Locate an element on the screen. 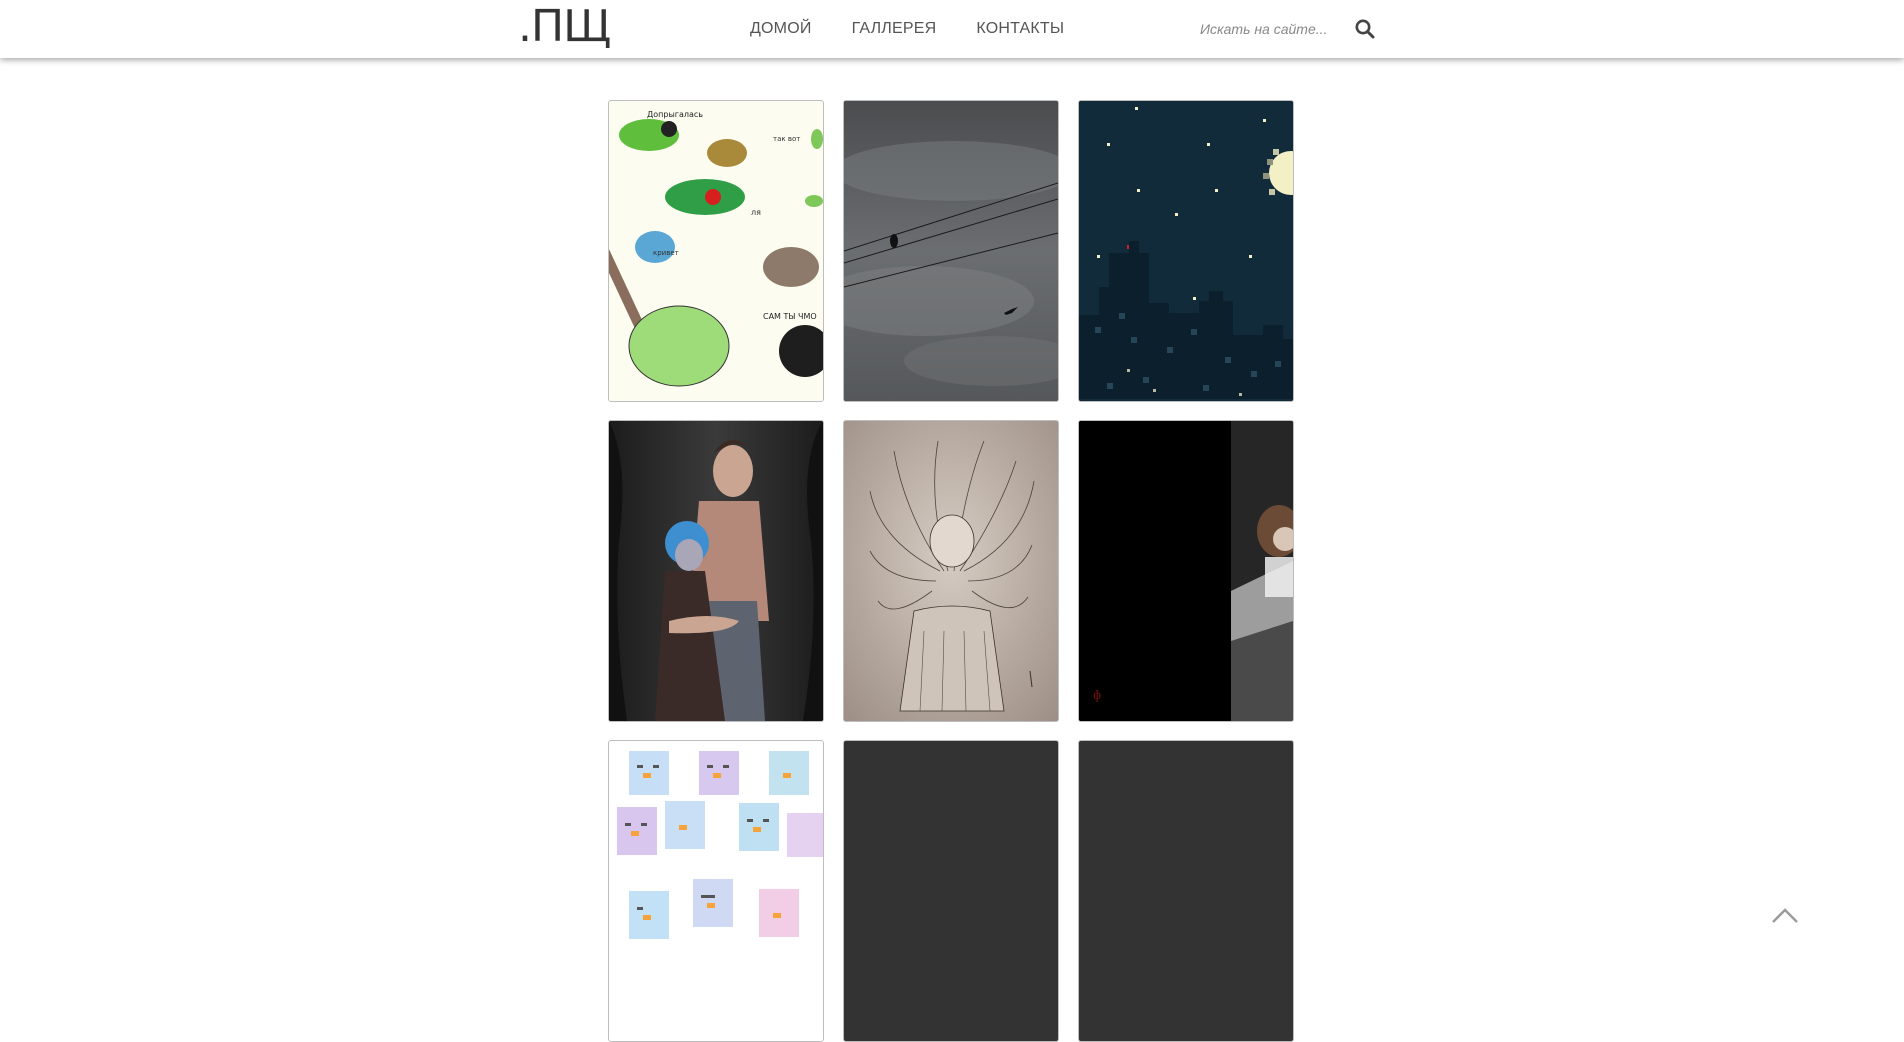 This screenshot has height=1042, width=1904. penguins-artwork is located at coordinates (716, 891).